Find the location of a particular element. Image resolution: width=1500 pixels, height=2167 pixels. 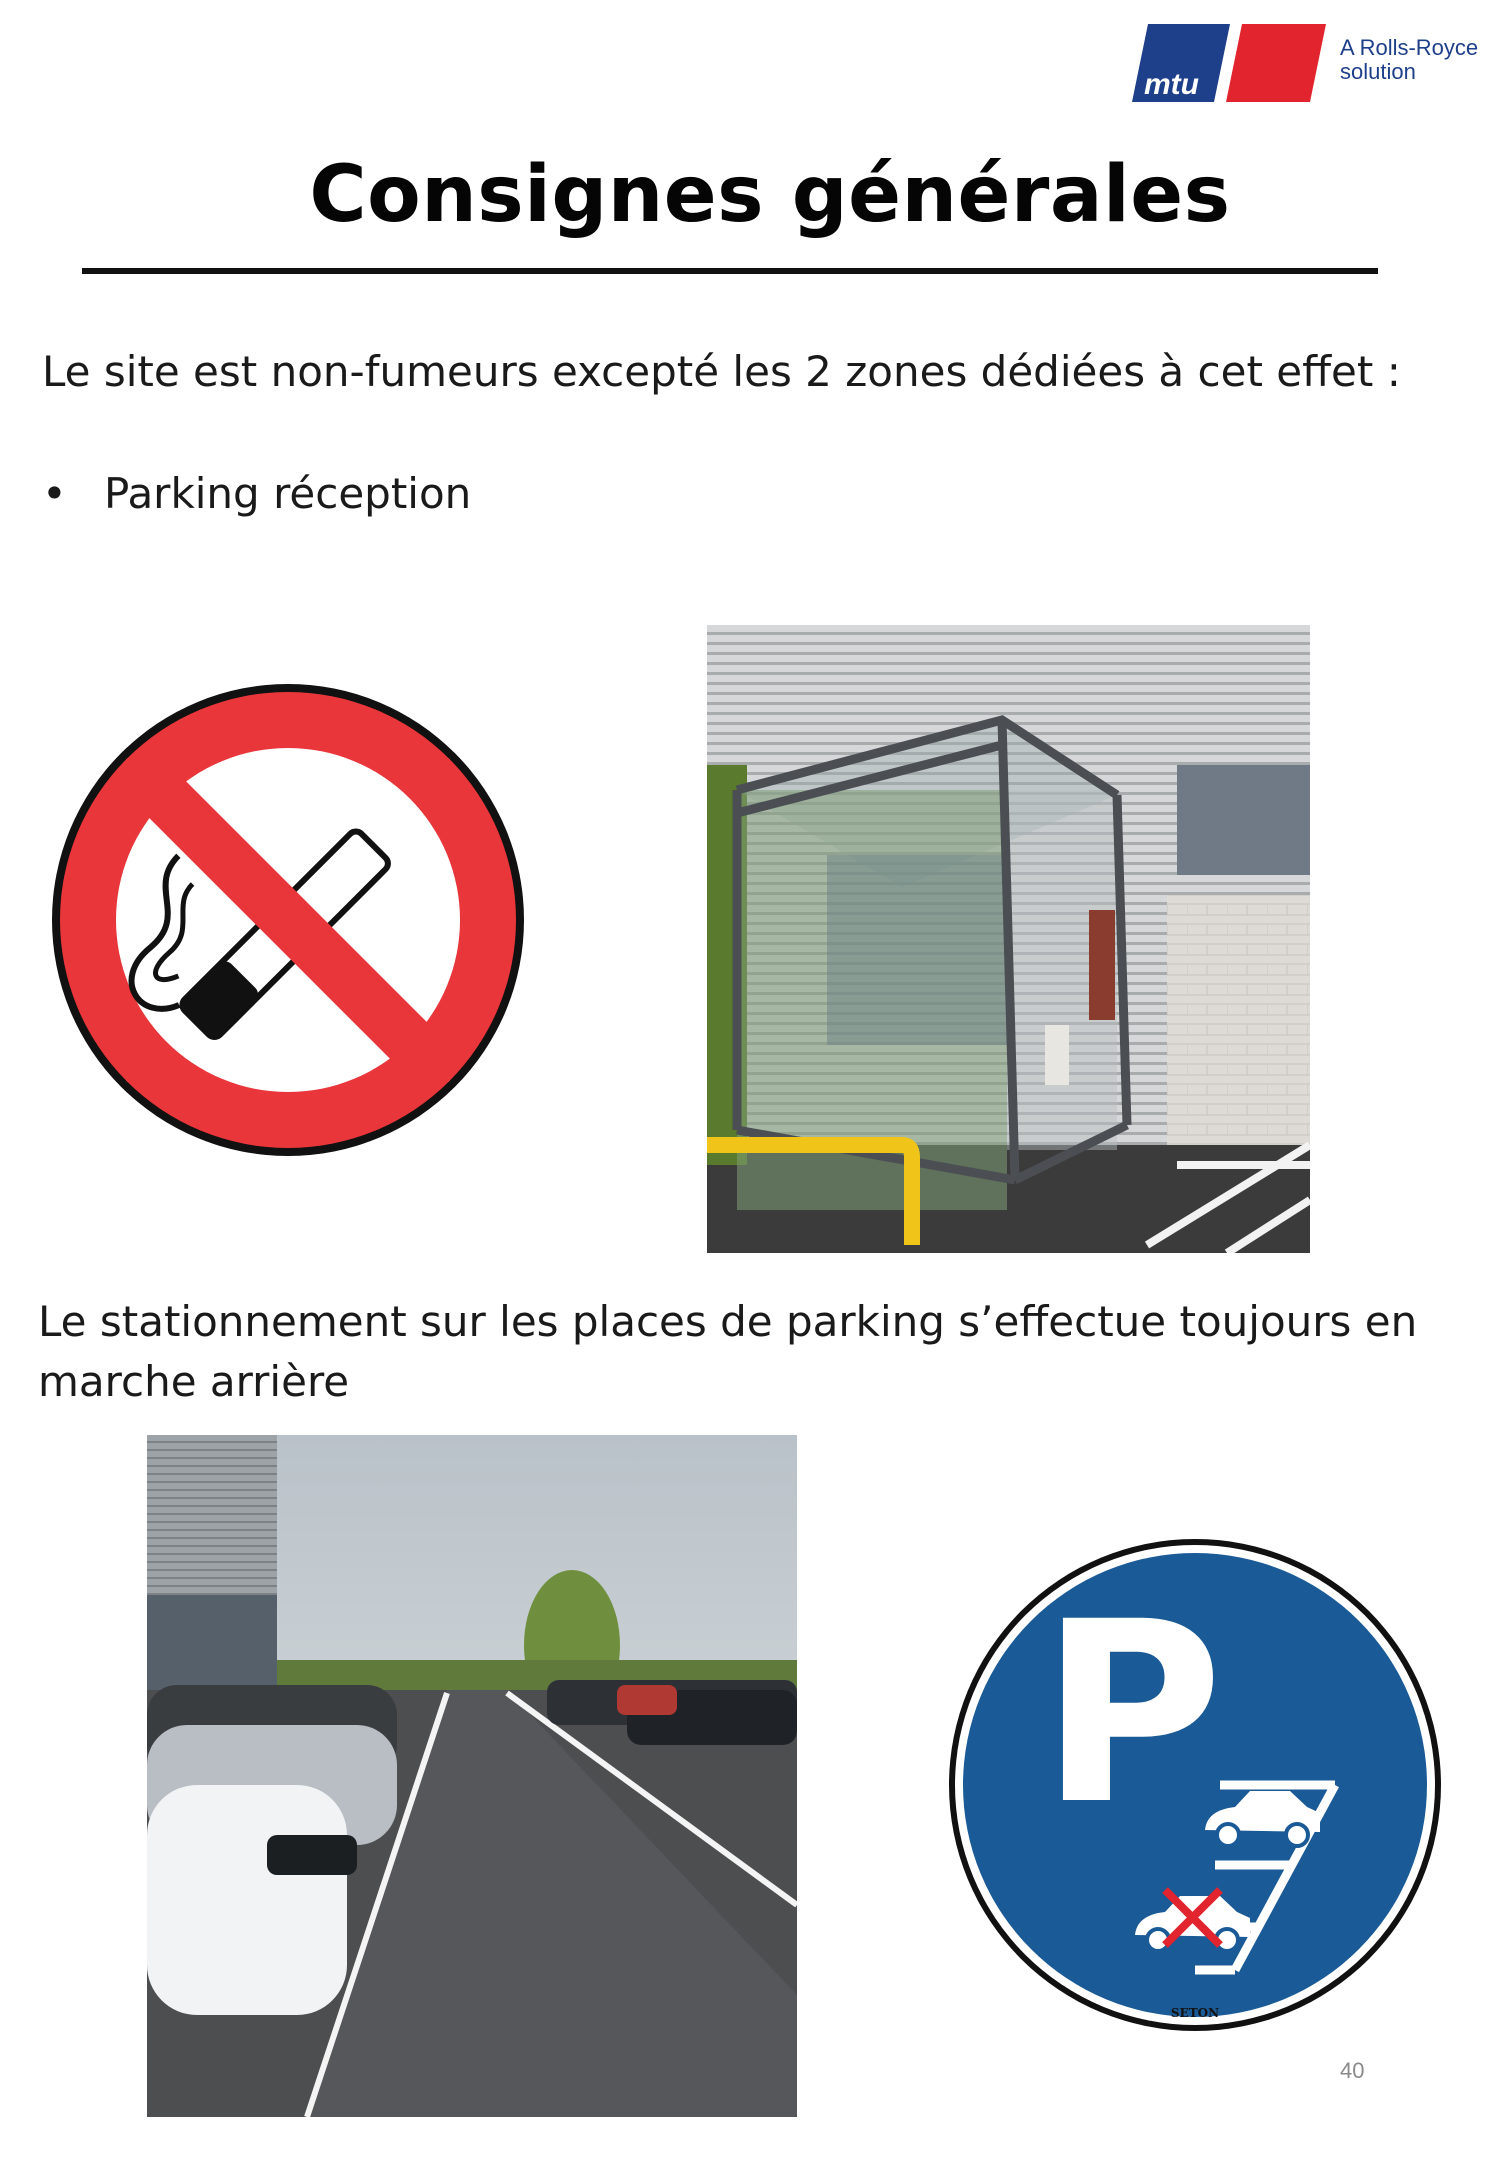

title-underline is located at coordinates (730, 271).